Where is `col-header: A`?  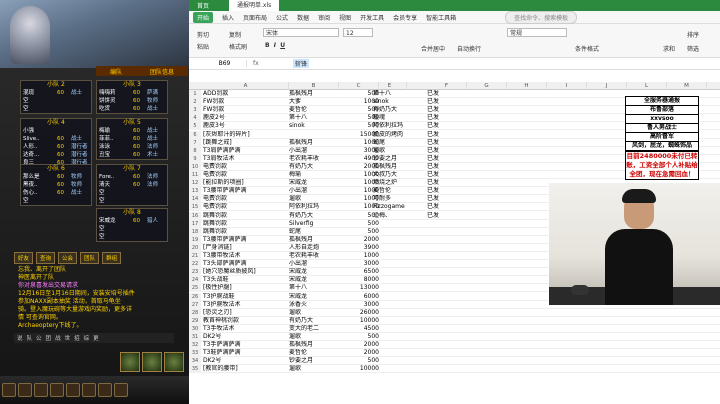
col-header: A is located at coordinates (246, 86).